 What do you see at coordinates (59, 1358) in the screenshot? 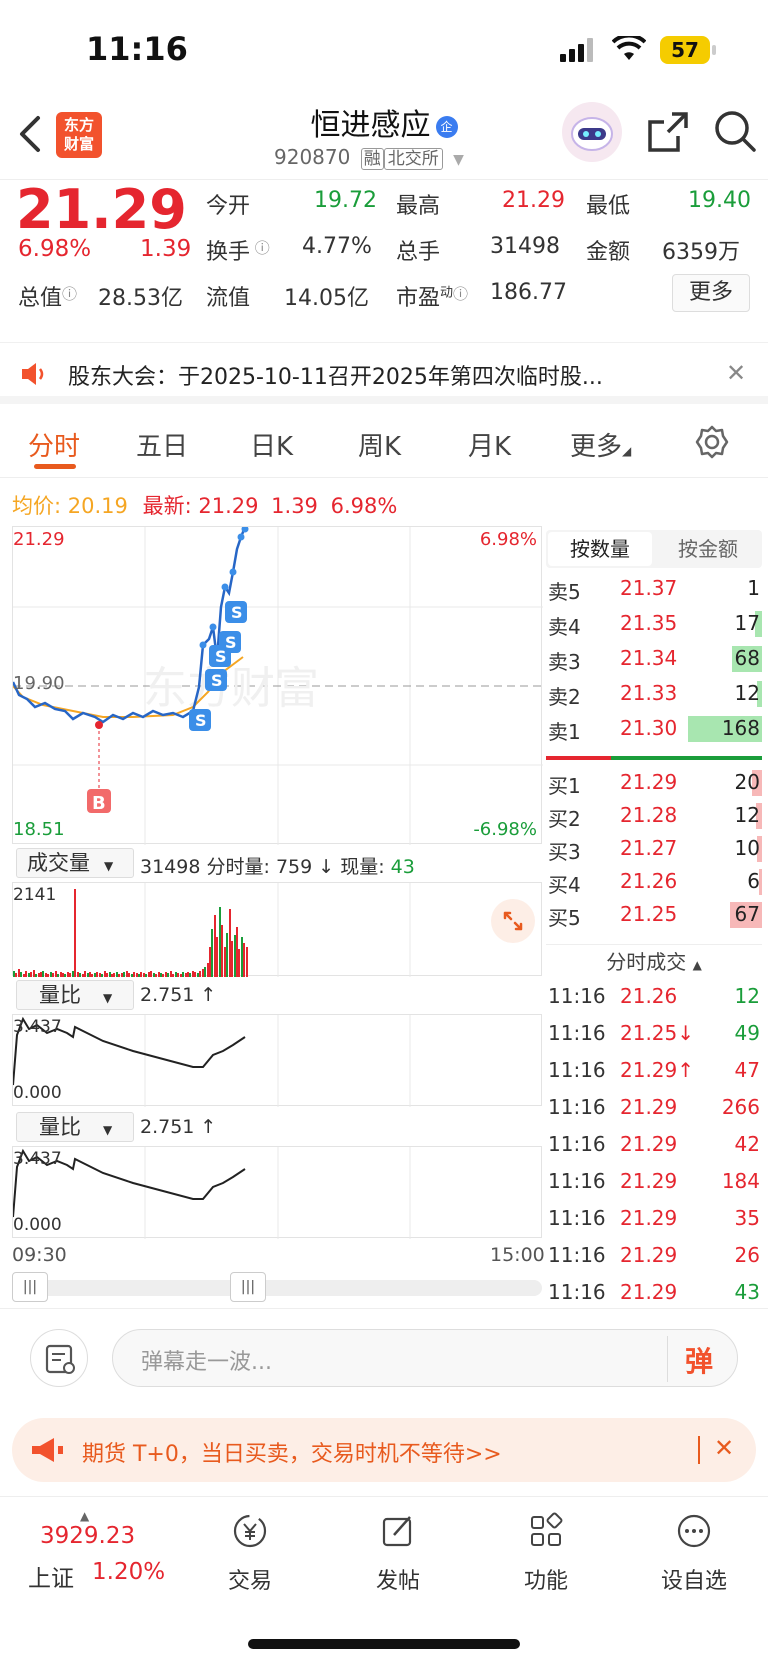
I see `comments-list-icon` at bounding box center [59, 1358].